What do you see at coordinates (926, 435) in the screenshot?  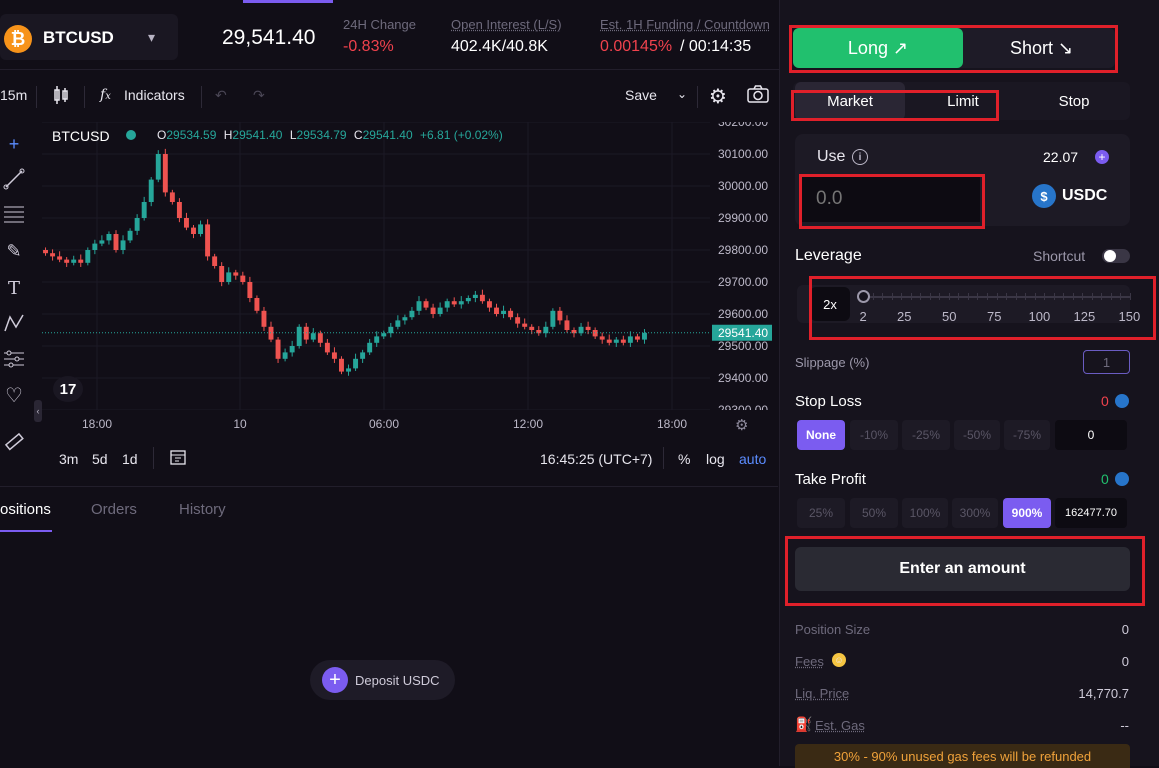 I see `stop-loss-25: -25%` at bounding box center [926, 435].